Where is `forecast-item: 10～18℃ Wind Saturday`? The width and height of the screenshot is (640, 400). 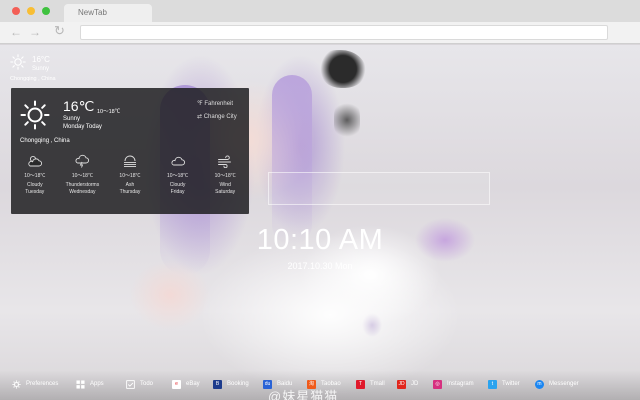
forecast-item: 10～18℃ Wind Saturday is located at coordinates (225, 182).